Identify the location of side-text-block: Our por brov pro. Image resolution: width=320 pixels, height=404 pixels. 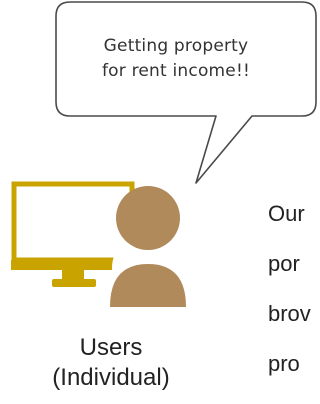
(294, 302).